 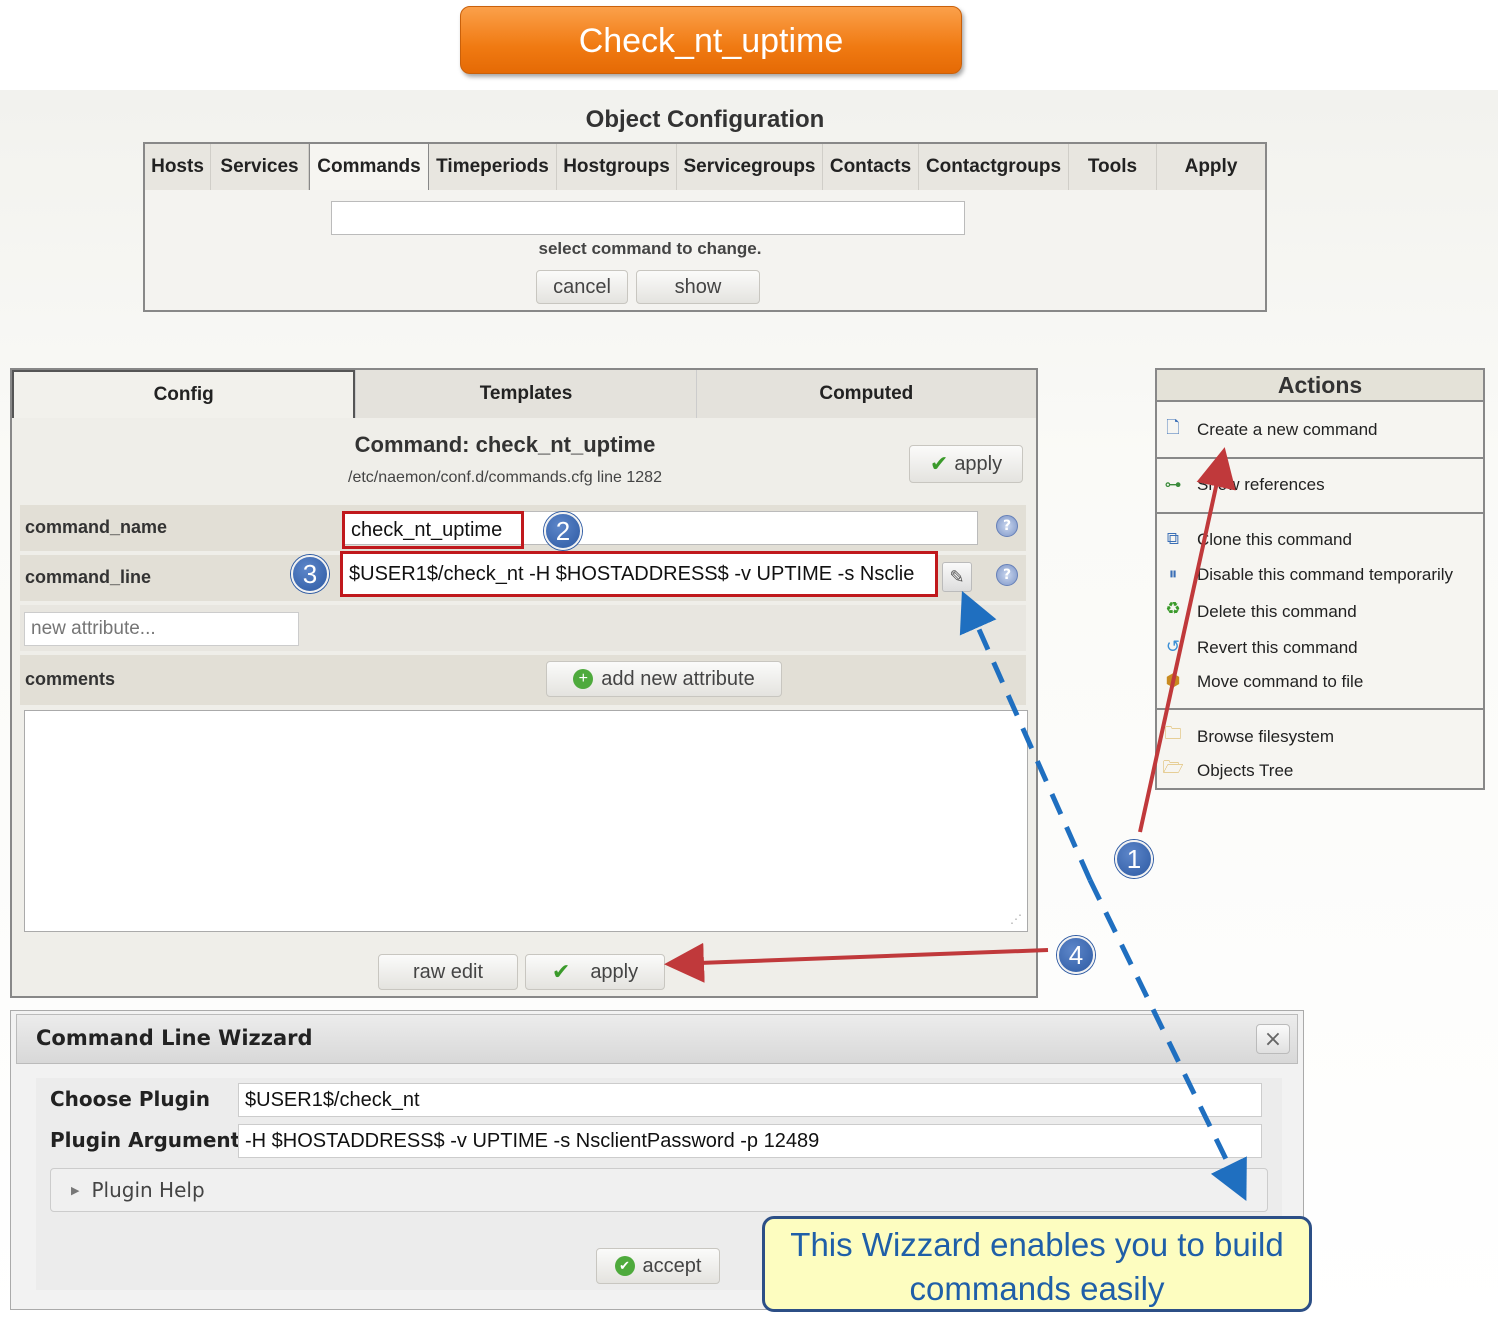 What do you see at coordinates (1026, 736) in the screenshot?
I see `dashed-arrow-to-wand` at bounding box center [1026, 736].